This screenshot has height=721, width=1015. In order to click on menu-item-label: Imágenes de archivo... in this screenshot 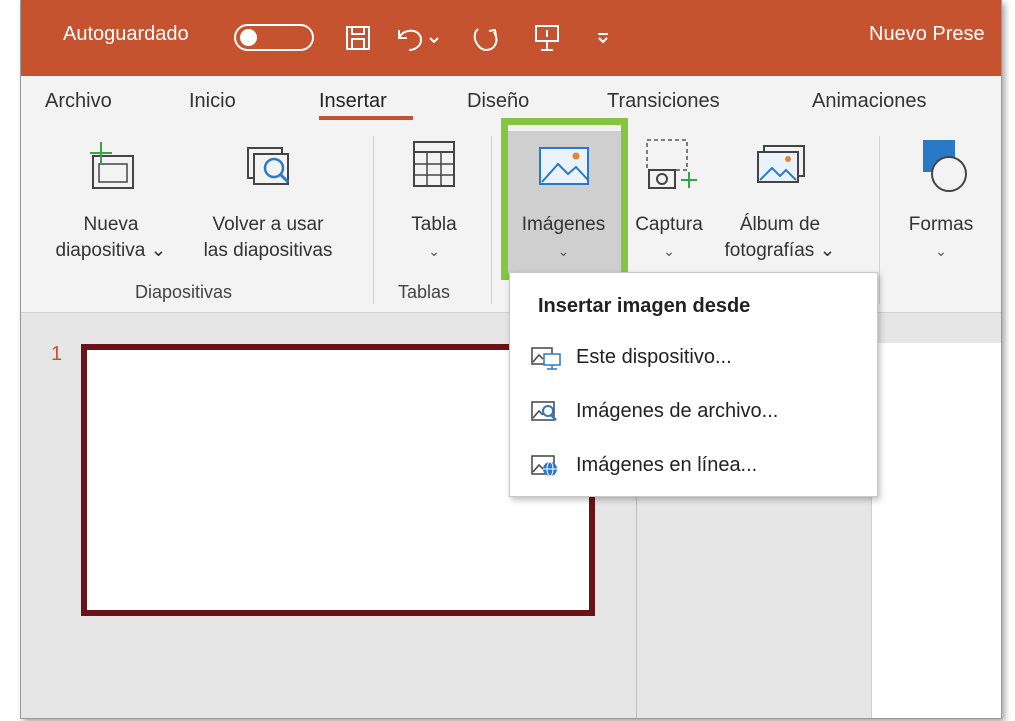, I will do `click(677, 410)`.